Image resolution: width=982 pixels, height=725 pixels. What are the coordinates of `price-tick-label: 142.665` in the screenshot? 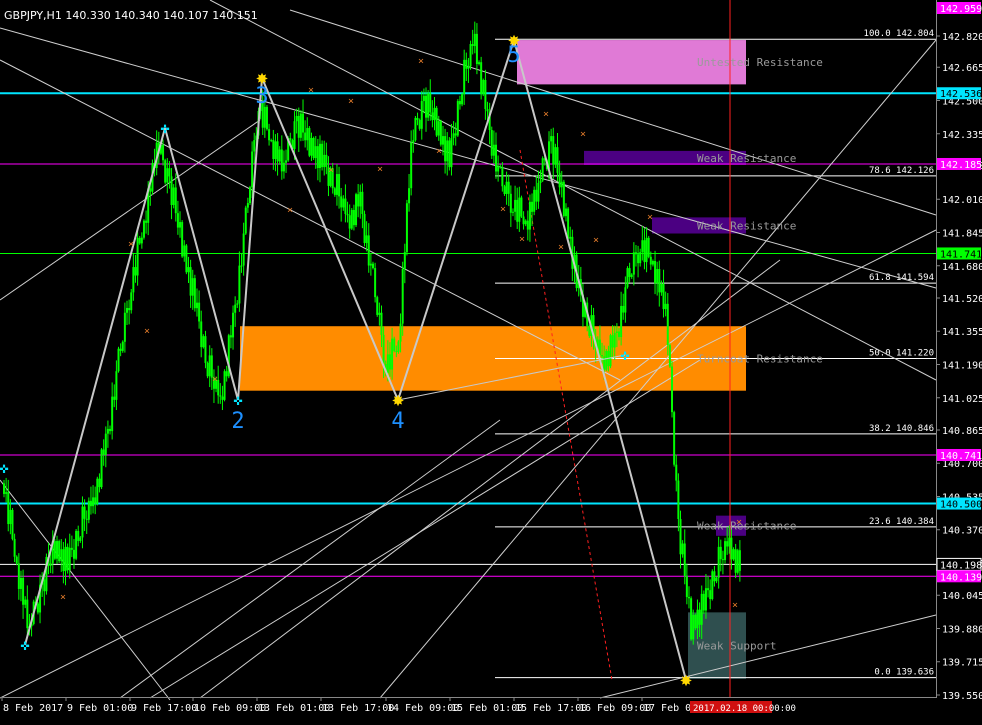 It's located at (962, 68).